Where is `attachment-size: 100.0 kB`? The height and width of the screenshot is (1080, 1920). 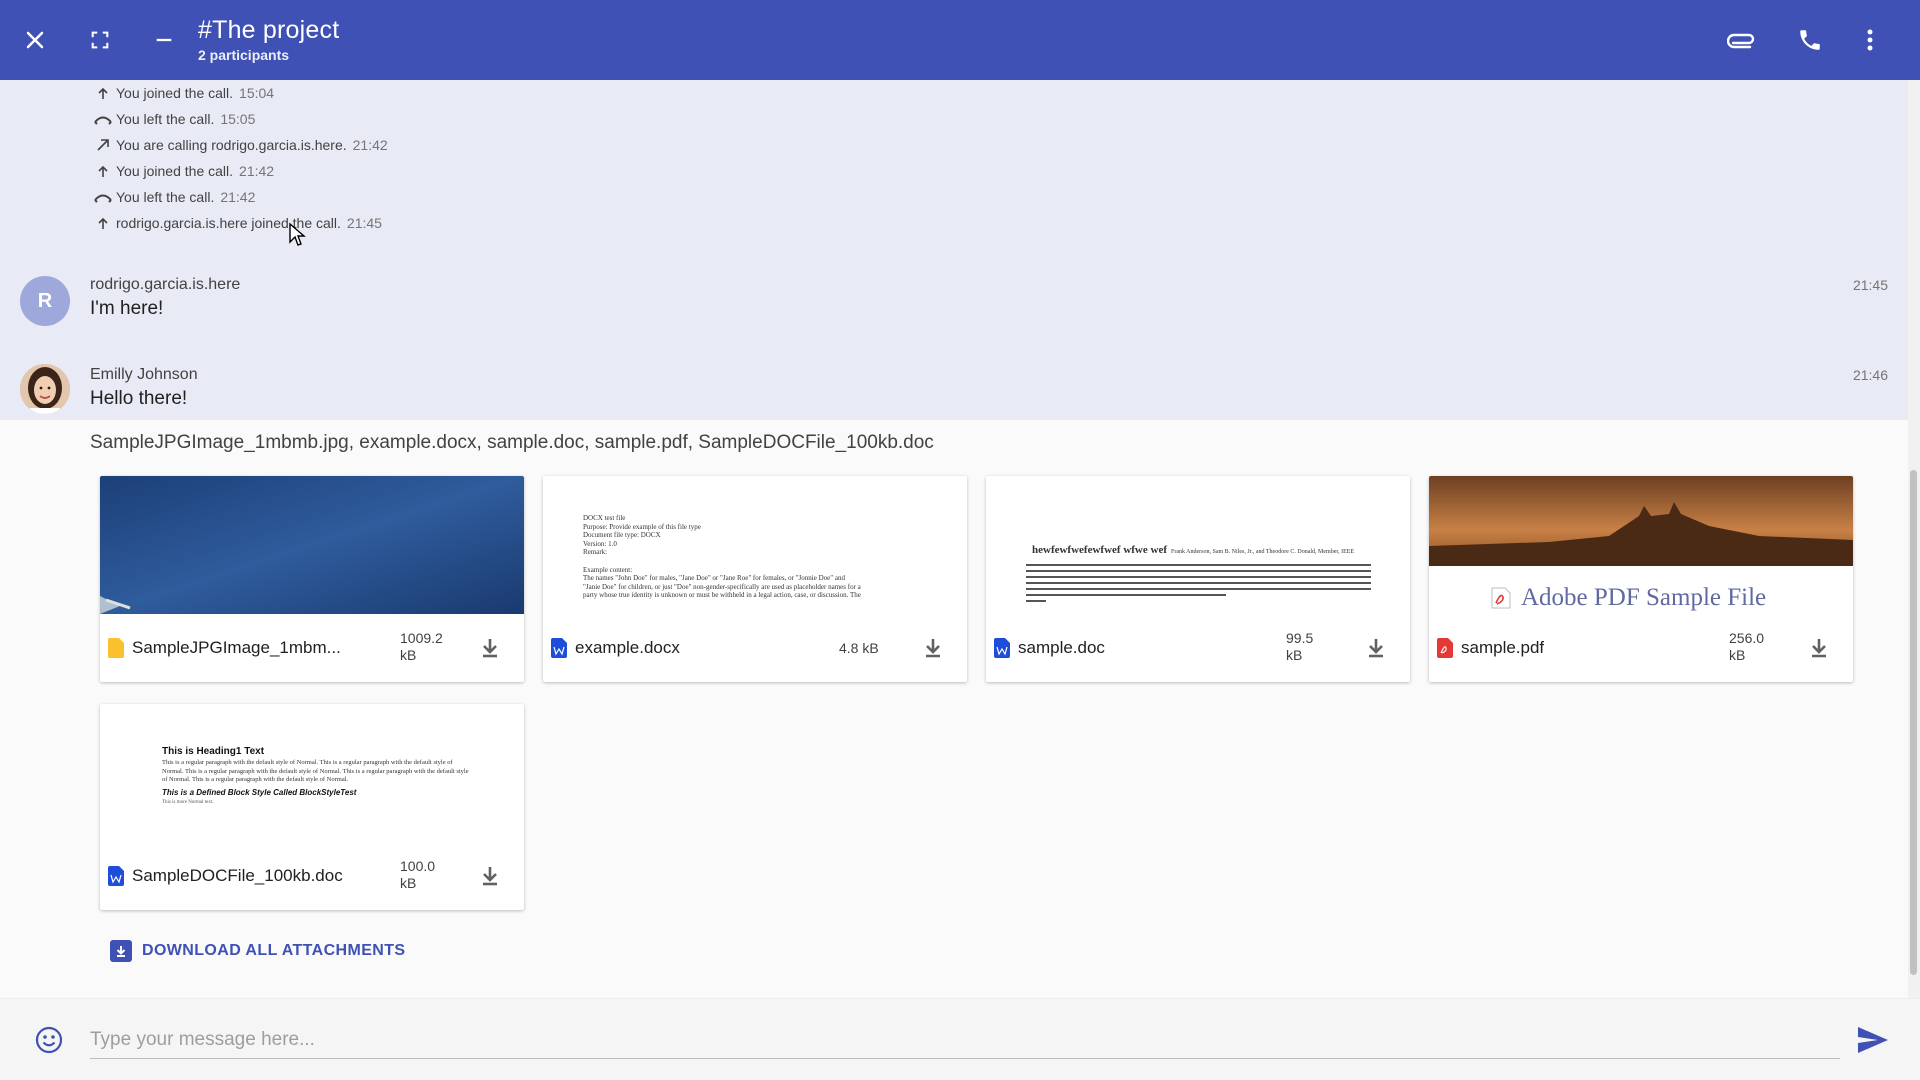 attachment-size: 100.0 kB is located at coordinates (430, 875).